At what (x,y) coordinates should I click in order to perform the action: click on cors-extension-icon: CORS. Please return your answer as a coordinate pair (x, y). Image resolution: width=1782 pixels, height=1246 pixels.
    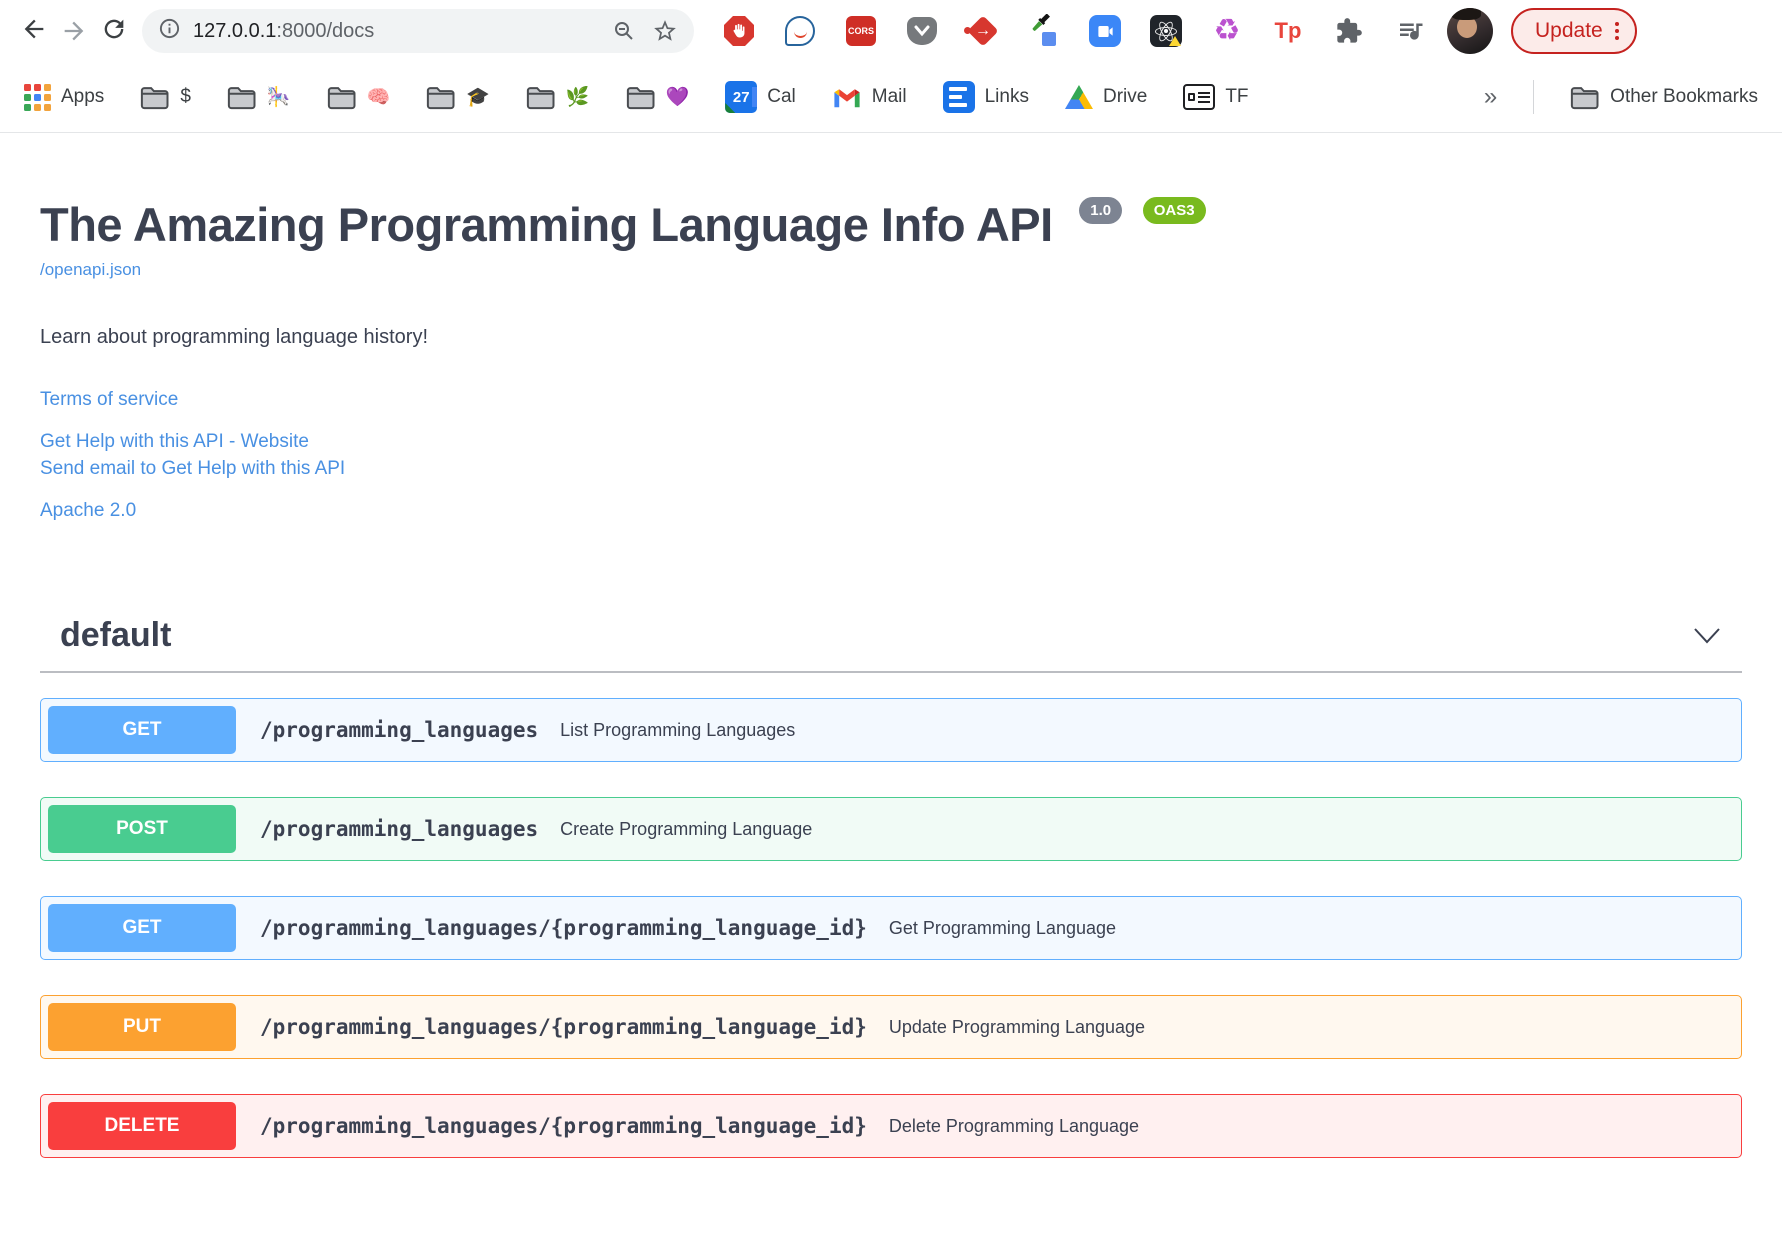
    Looking at the image, I should click on (861, 31).